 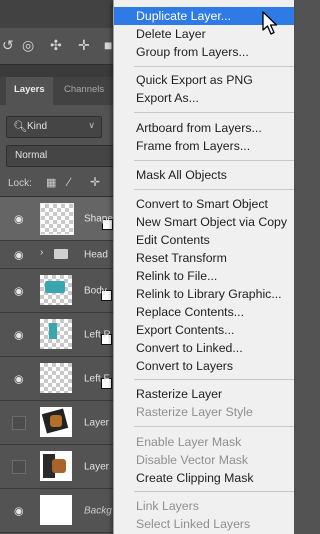 I want to click on layer-row: ◉ Backg, so click(x=60, y=511).